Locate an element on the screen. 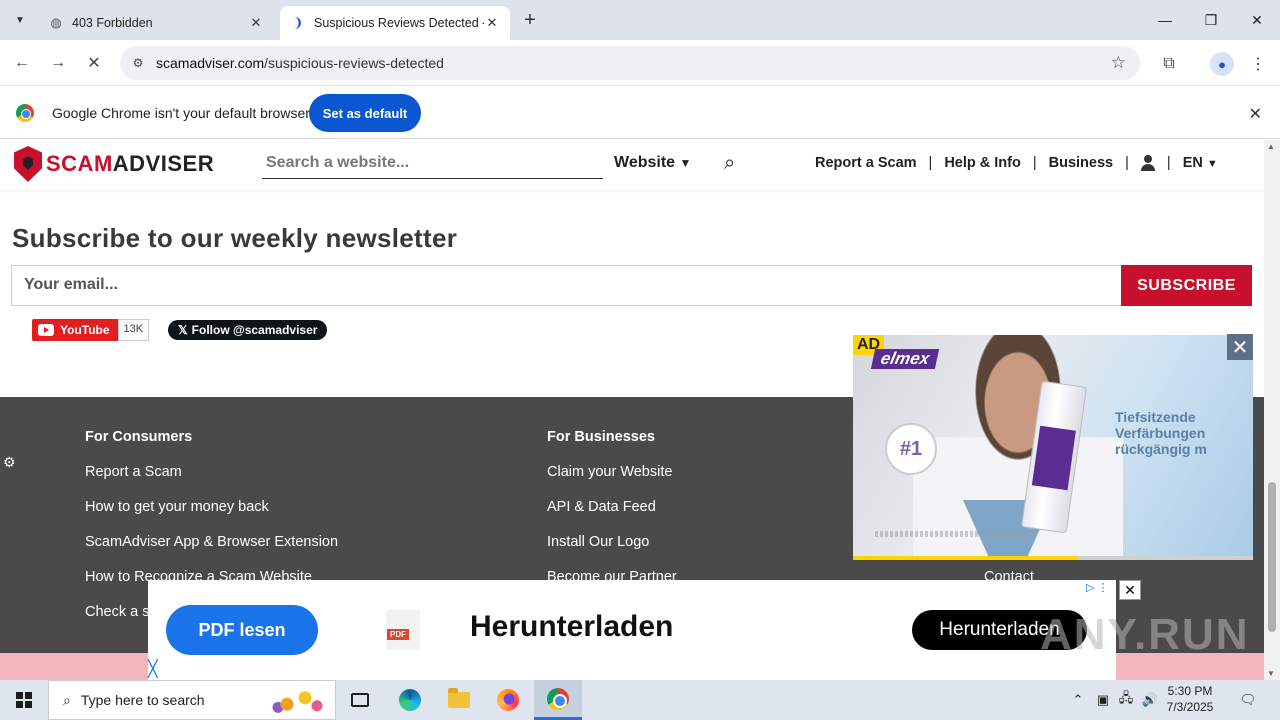 This screenshot has width=1280, height=720. close-ad-icon: ✕ is located at coordinates (1130, 590).